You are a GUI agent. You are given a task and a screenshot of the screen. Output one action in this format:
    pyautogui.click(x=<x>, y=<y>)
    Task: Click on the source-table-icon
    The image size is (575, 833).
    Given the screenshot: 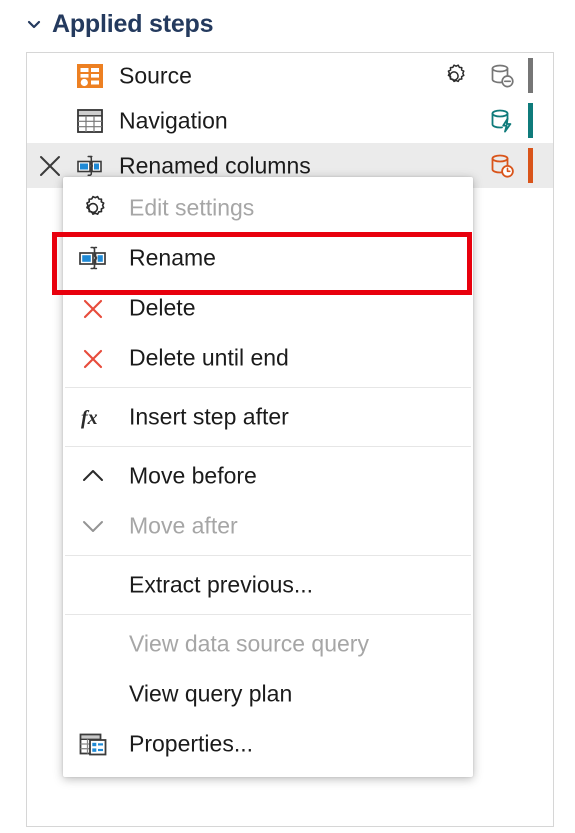 What is the action you would take?
    pyautogui.click(x=90, y=76)
    